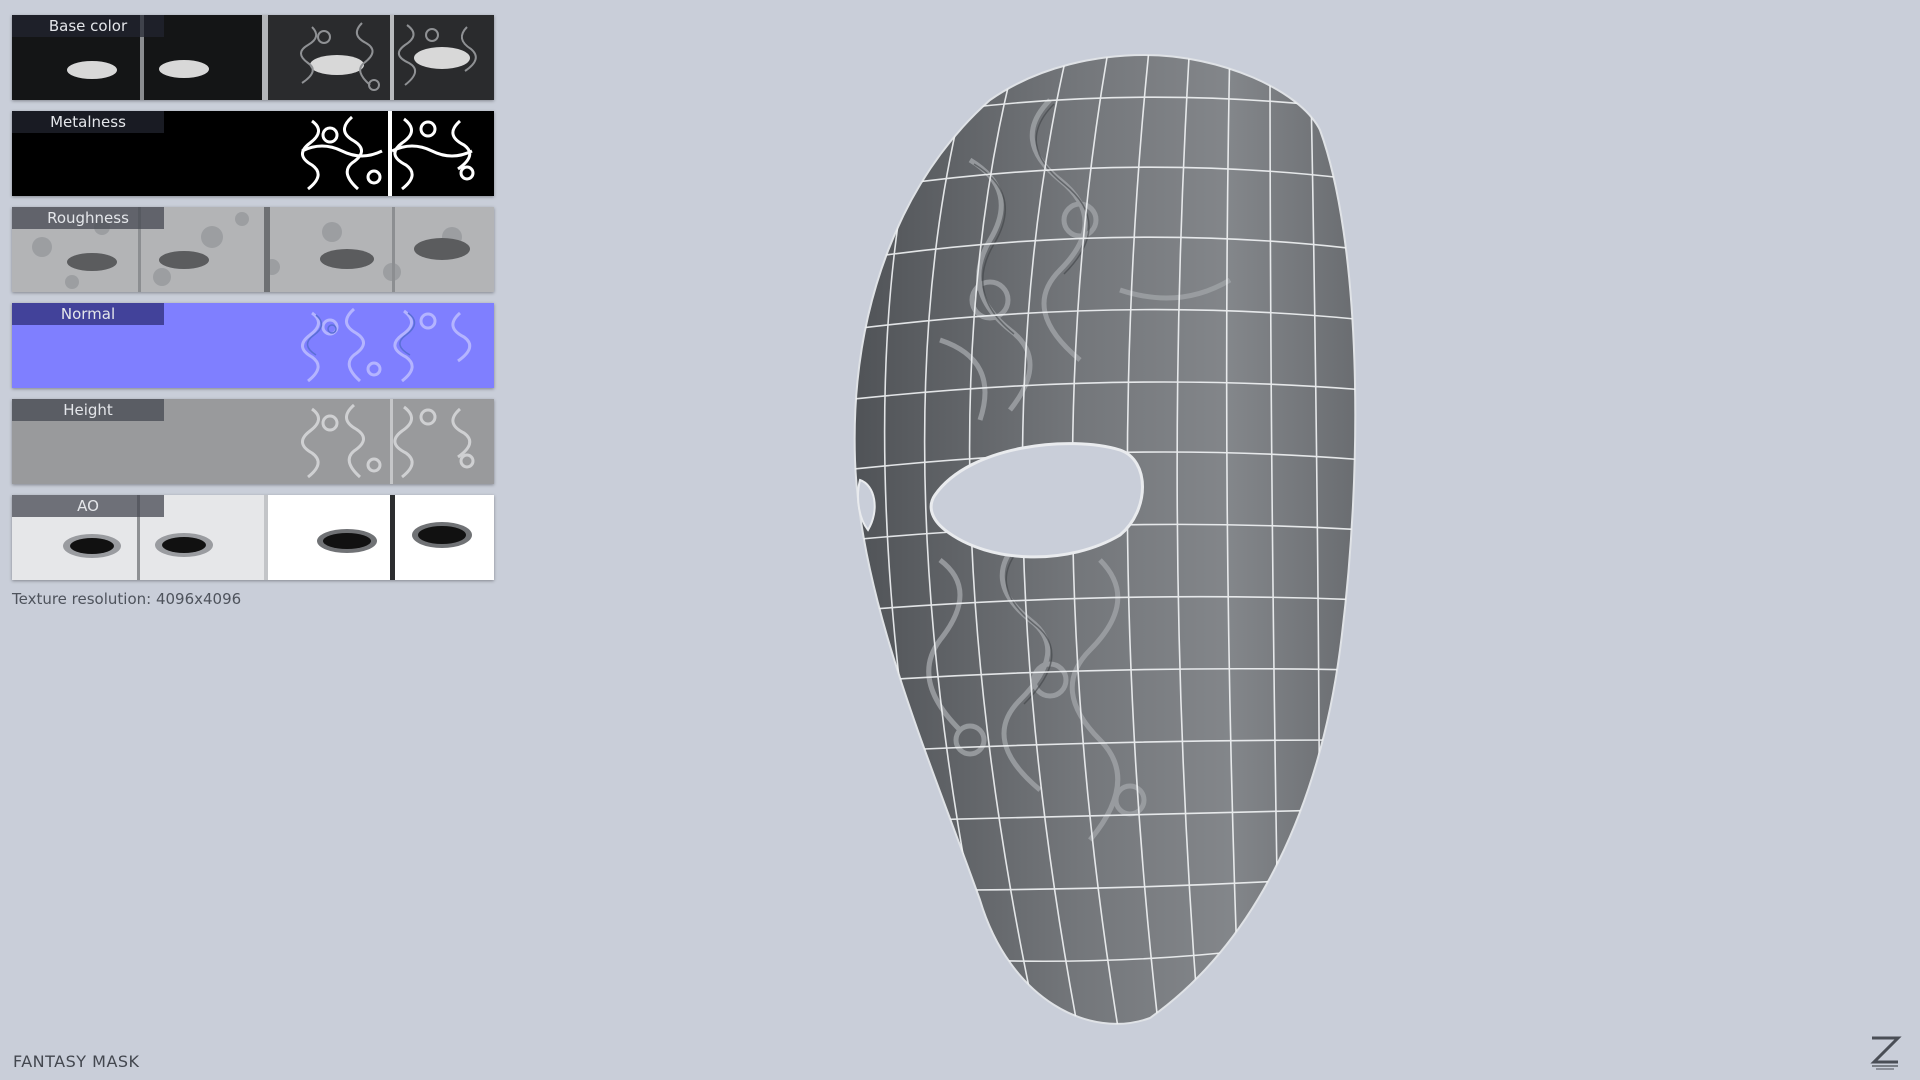 This screenshot has width=1920, height=1080. Describe the element at coordinates (88, 314) in the screenshot. I see `normal-label: Normal` at that location.